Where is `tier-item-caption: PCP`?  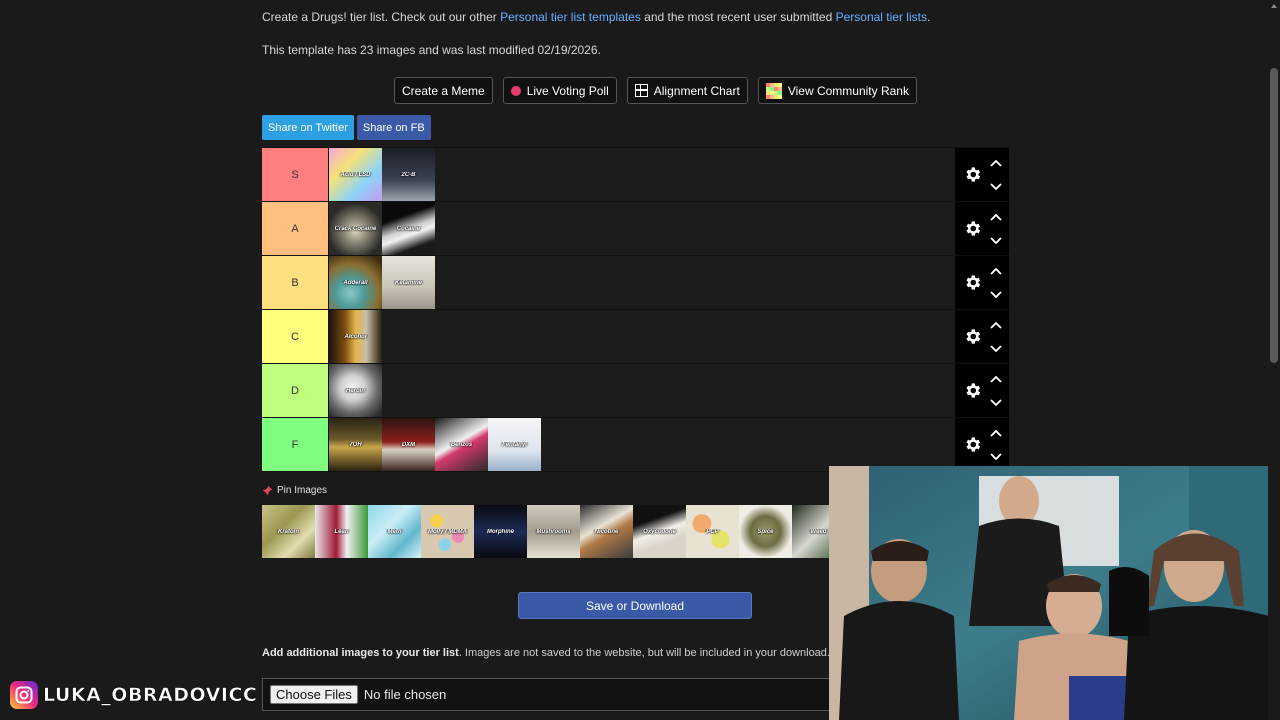 tier-item-caption: PCP is located at coordinates (712, 531).